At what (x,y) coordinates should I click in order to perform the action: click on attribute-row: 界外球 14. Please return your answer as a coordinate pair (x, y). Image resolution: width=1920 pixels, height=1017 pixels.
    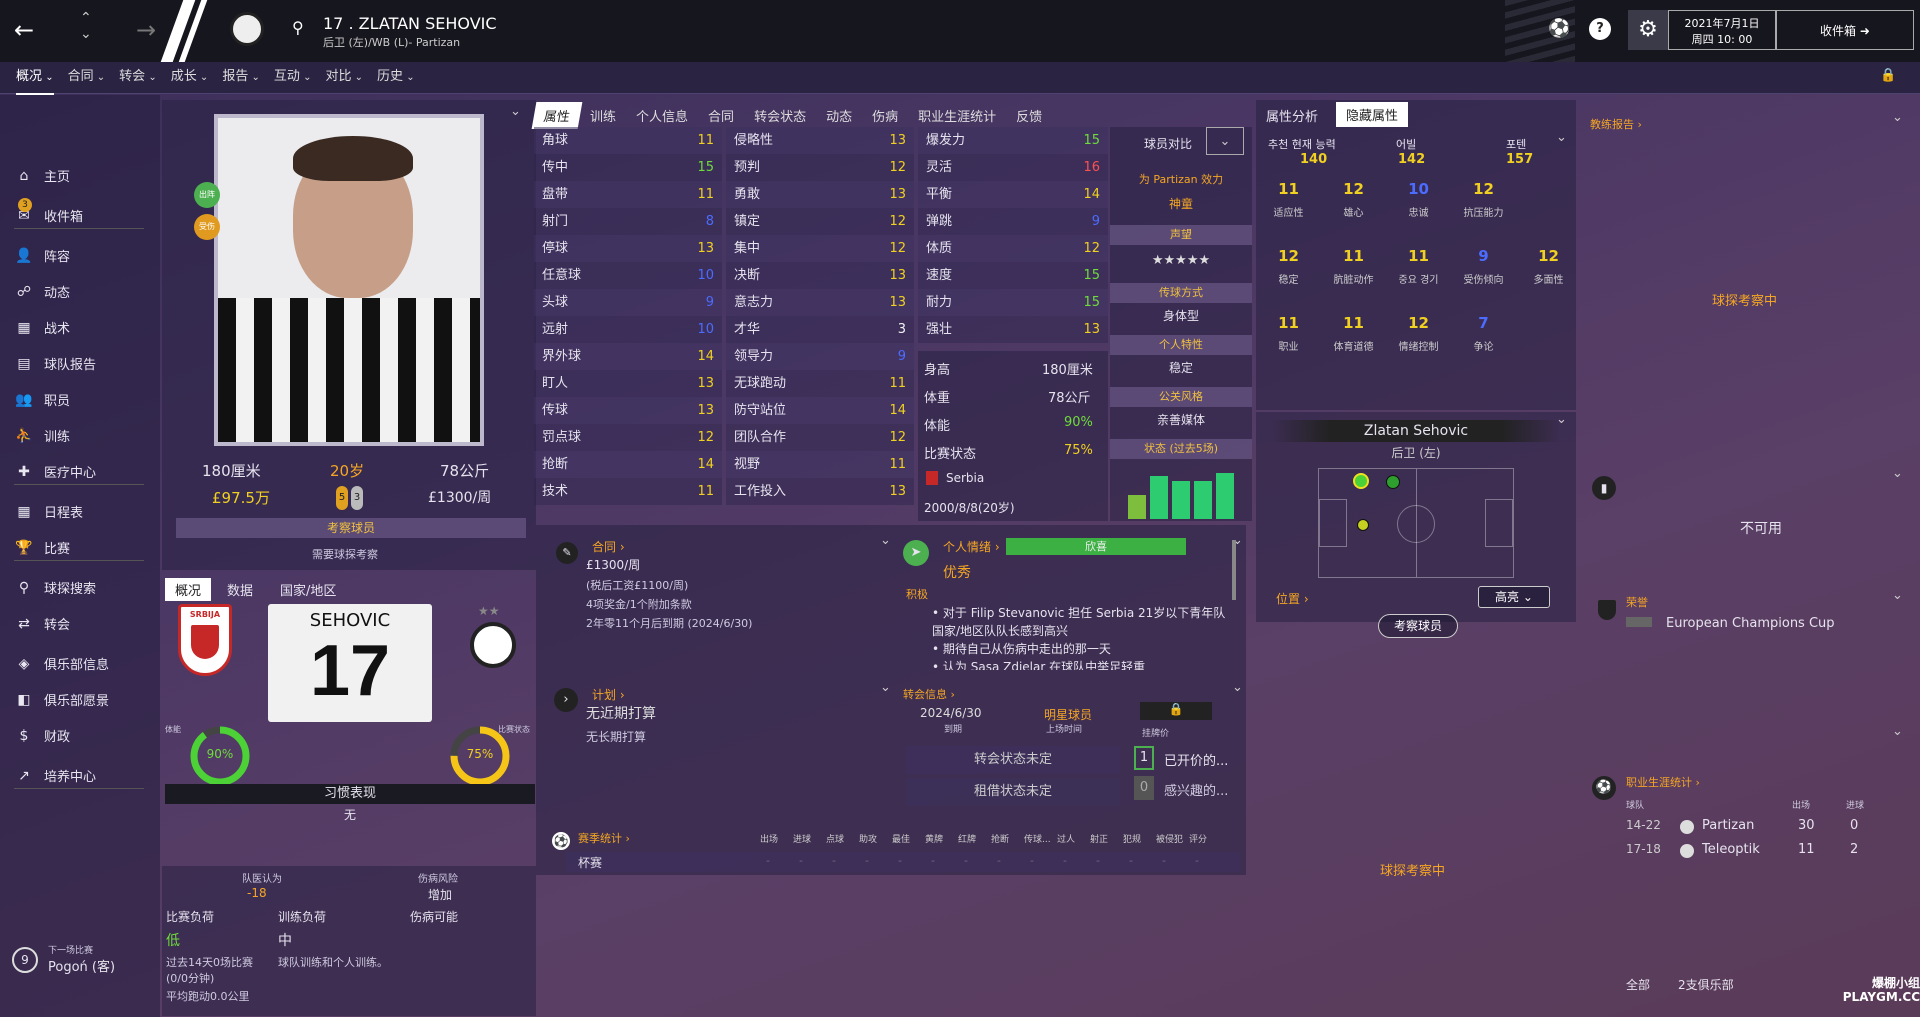
    Looking at the image, I should click on (628, 356).